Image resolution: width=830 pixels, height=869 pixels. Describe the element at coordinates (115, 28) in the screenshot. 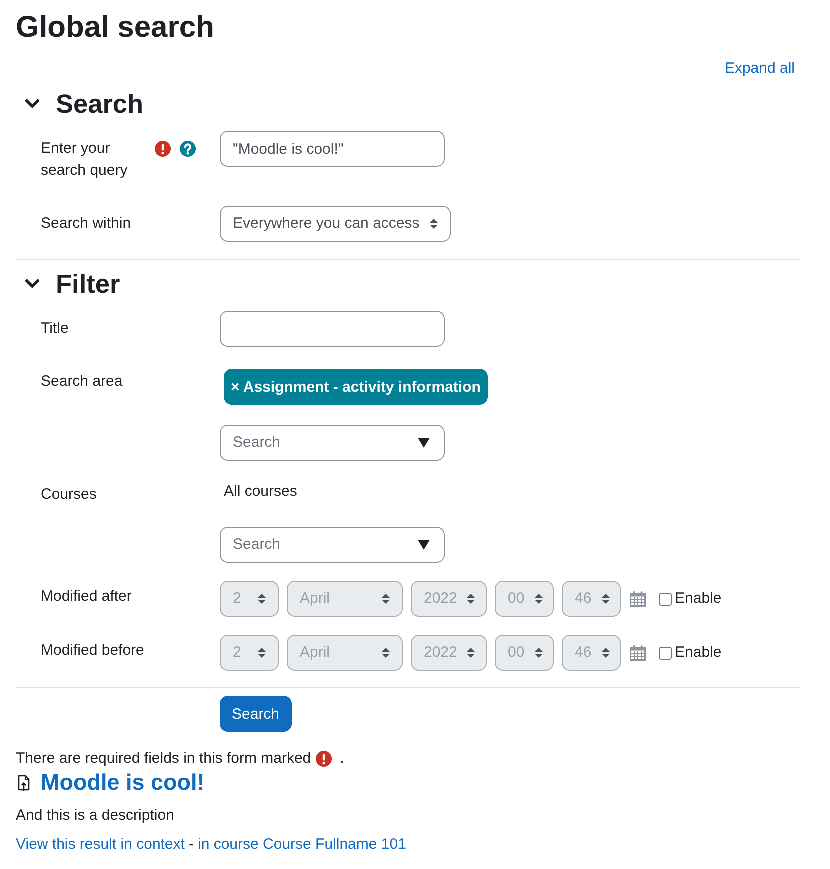

I see `page-title: Global search` at that location.